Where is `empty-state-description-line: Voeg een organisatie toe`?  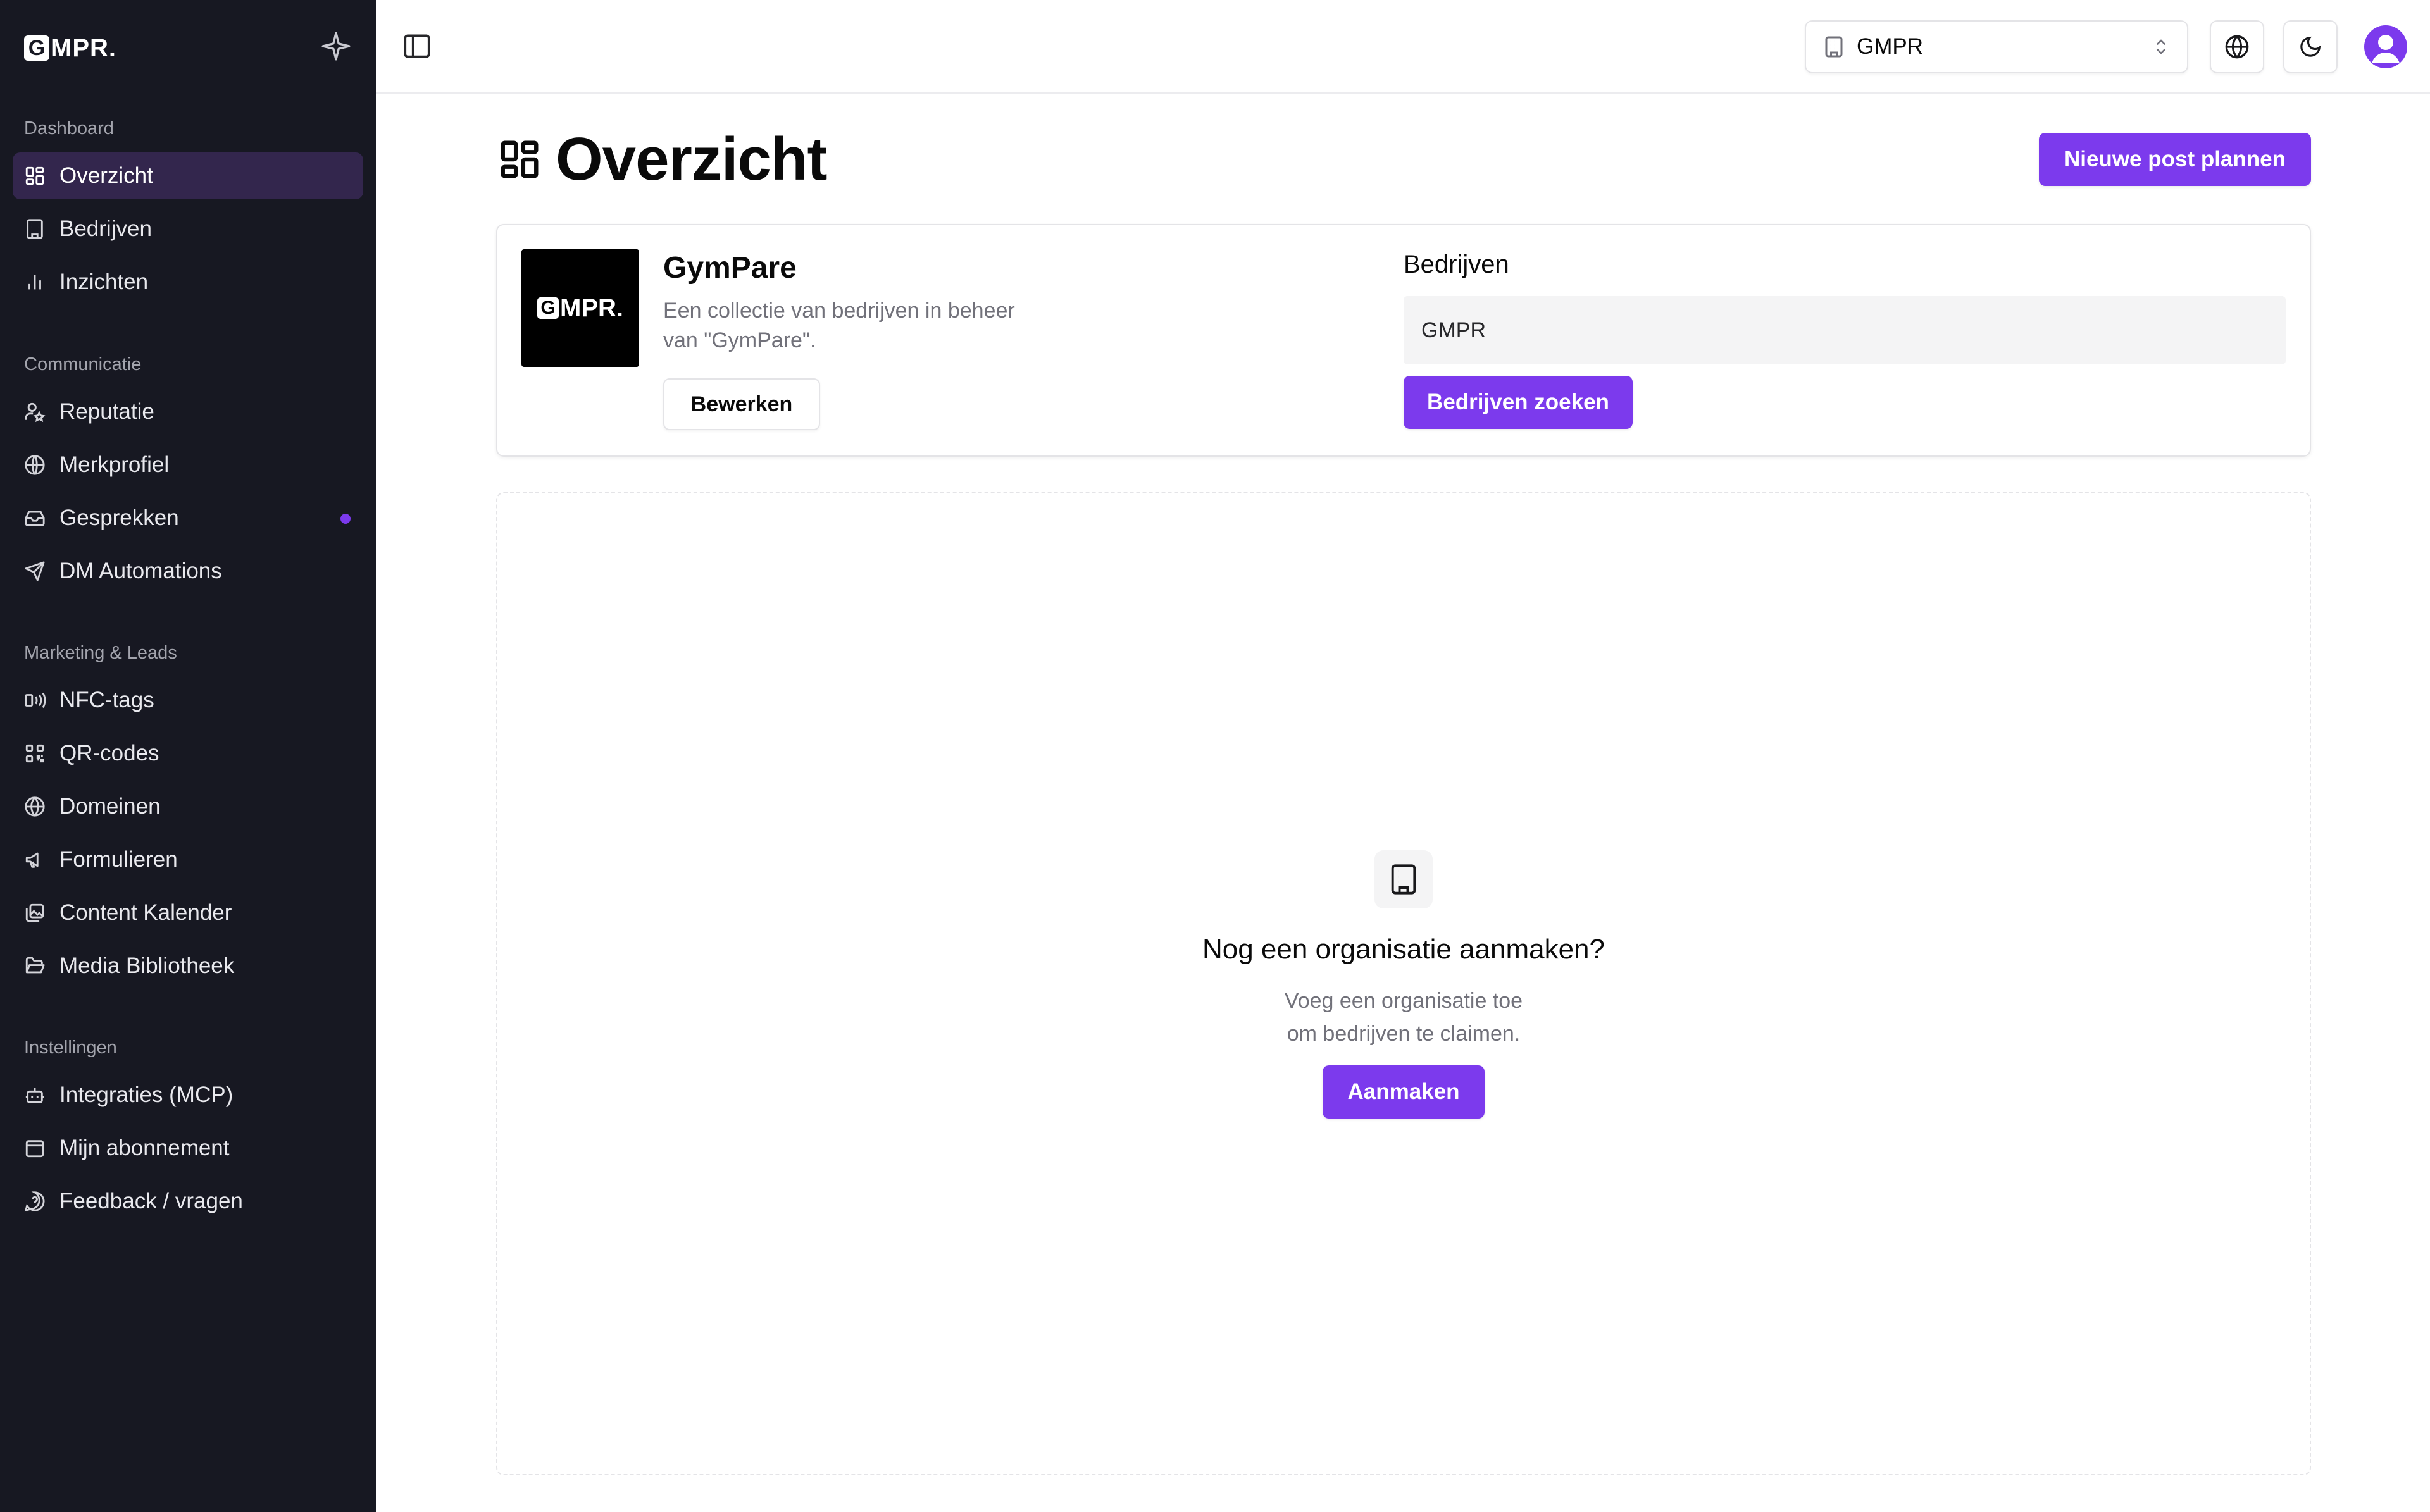 empty-state-description-line: Voeg een organisatie toe is located at coordinates (1403, 1001).